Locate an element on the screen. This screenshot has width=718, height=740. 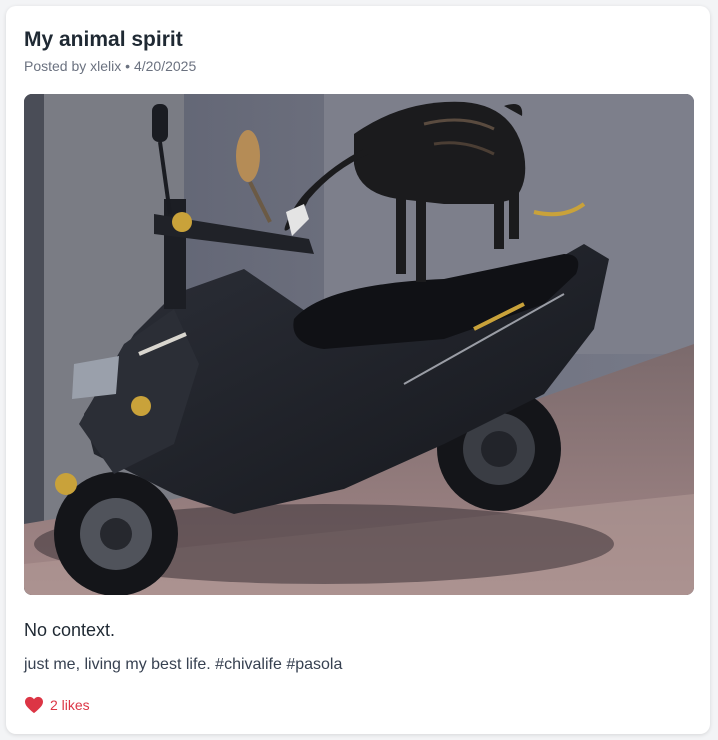
post-title: My animal spirit is located at coordinates (103, 39).